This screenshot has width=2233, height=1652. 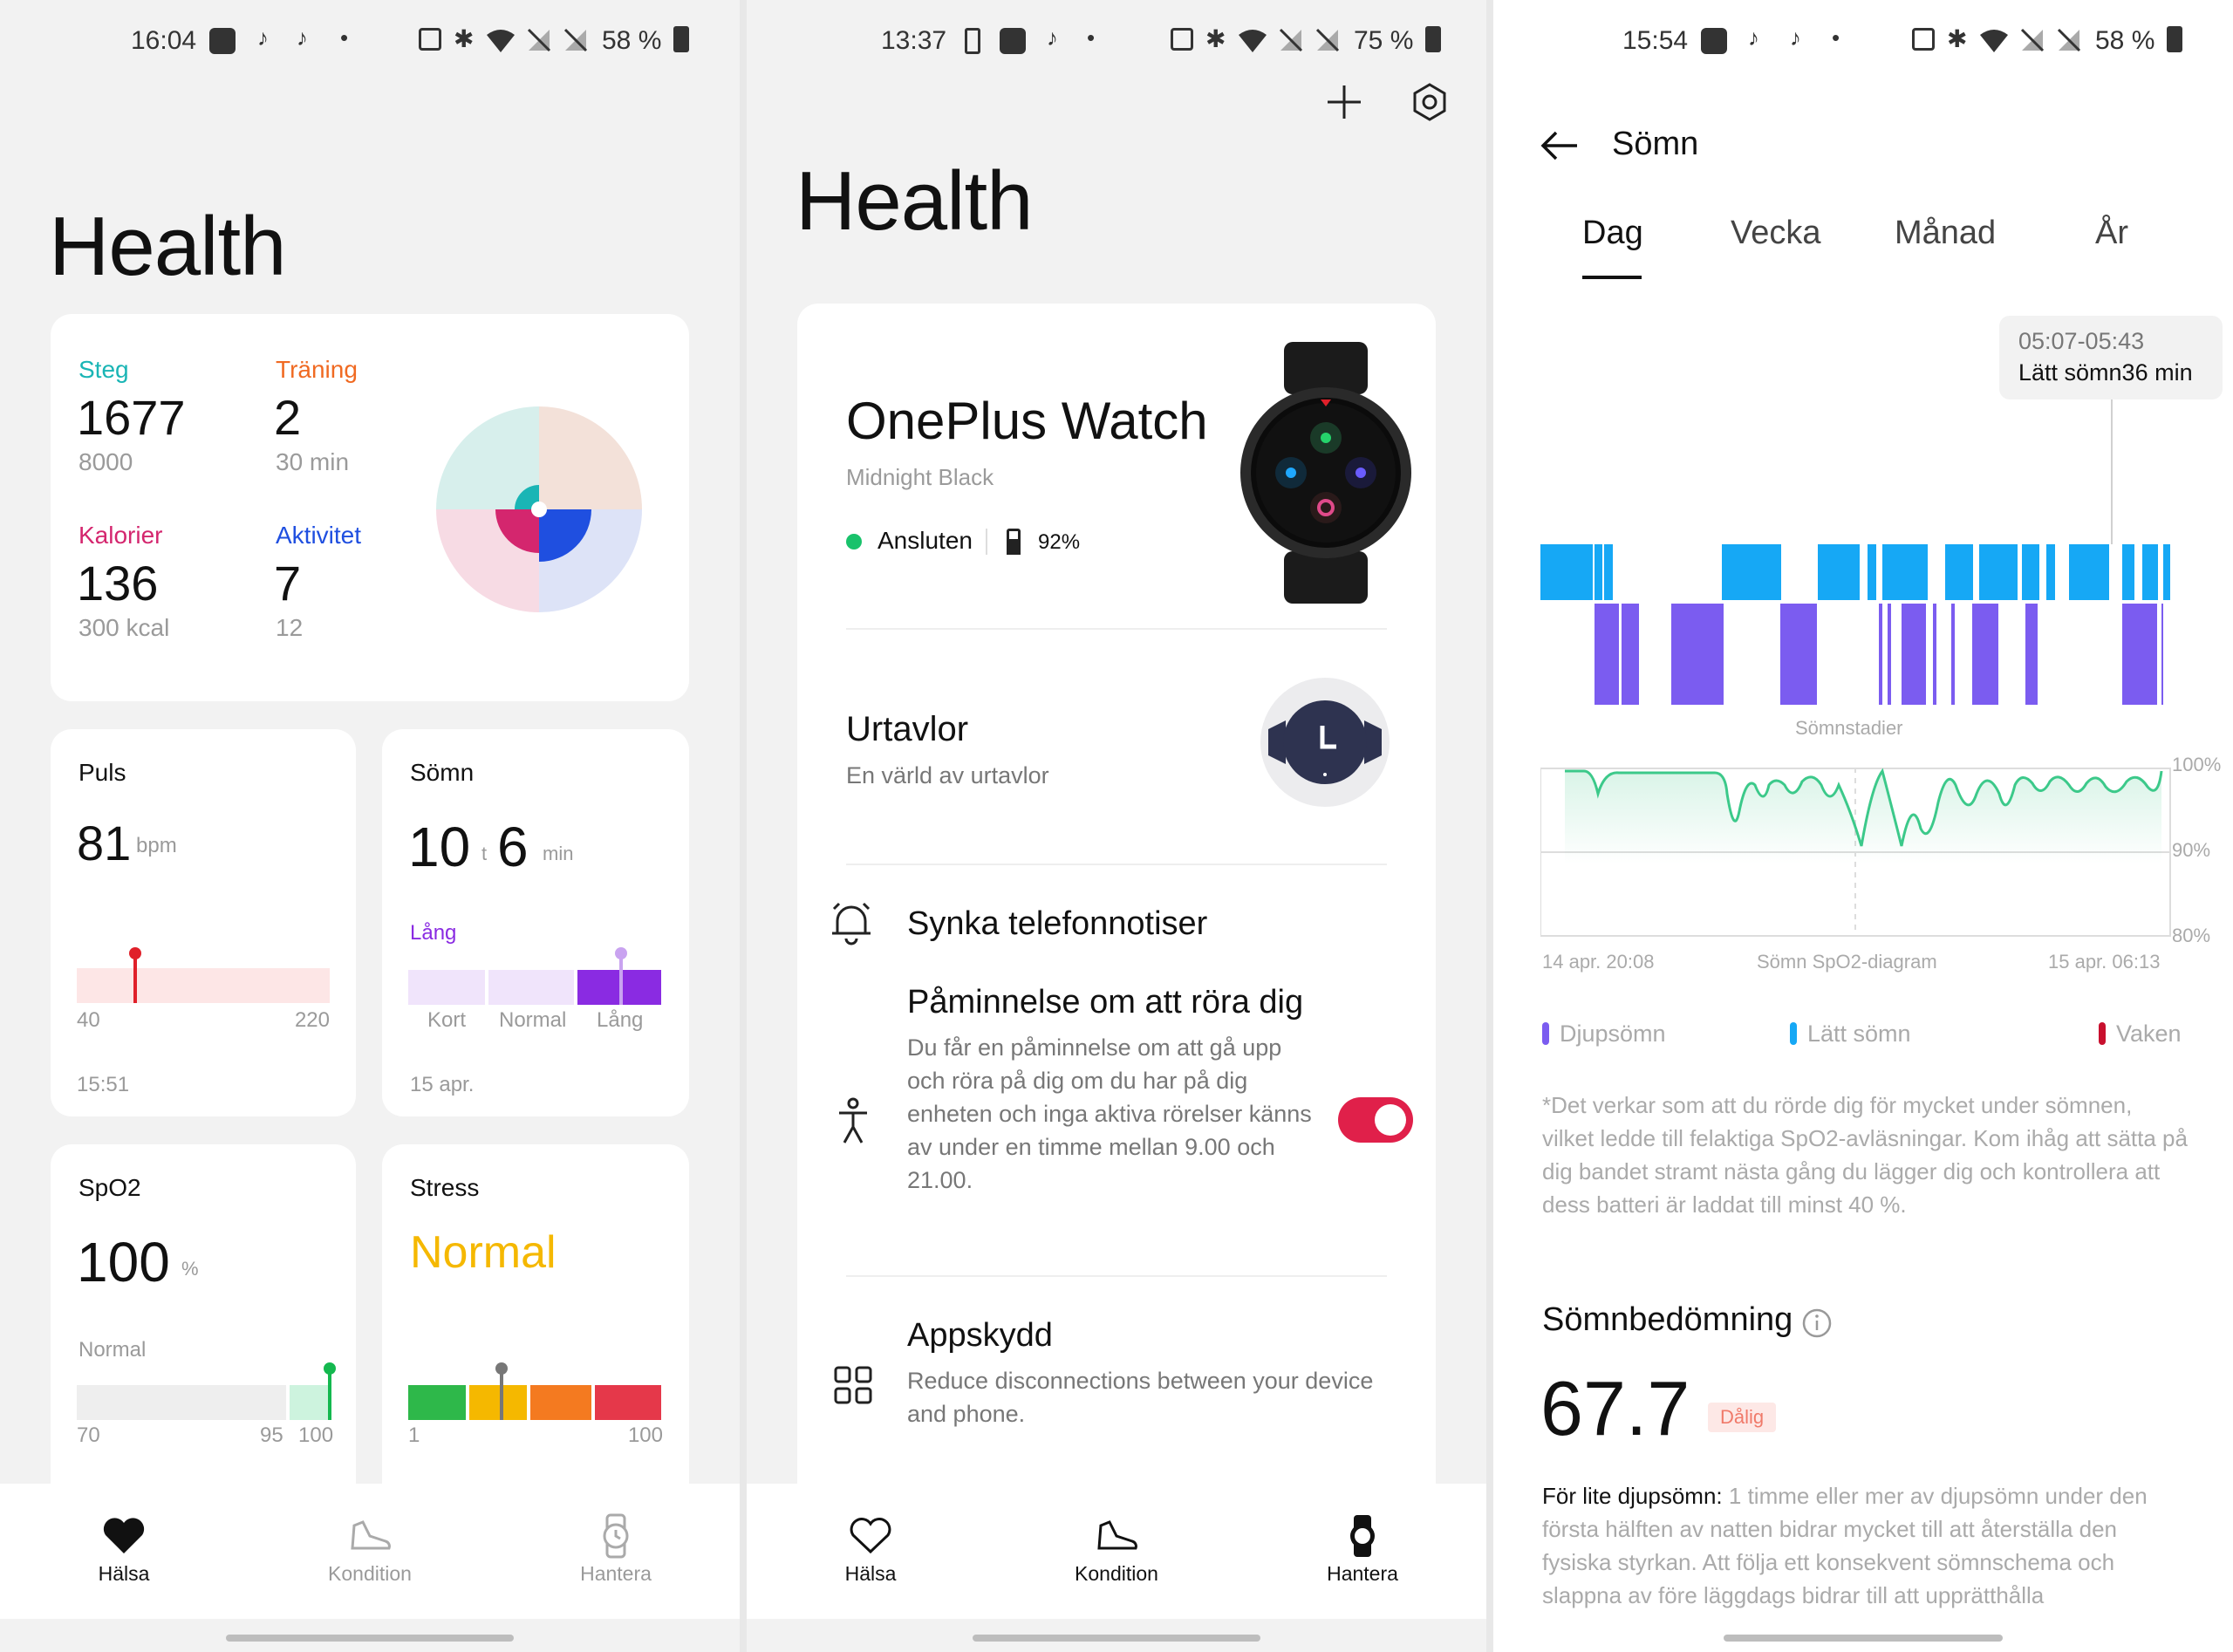 I want to click on tab-vecka: Vecka, so click(x=1776, y=234).